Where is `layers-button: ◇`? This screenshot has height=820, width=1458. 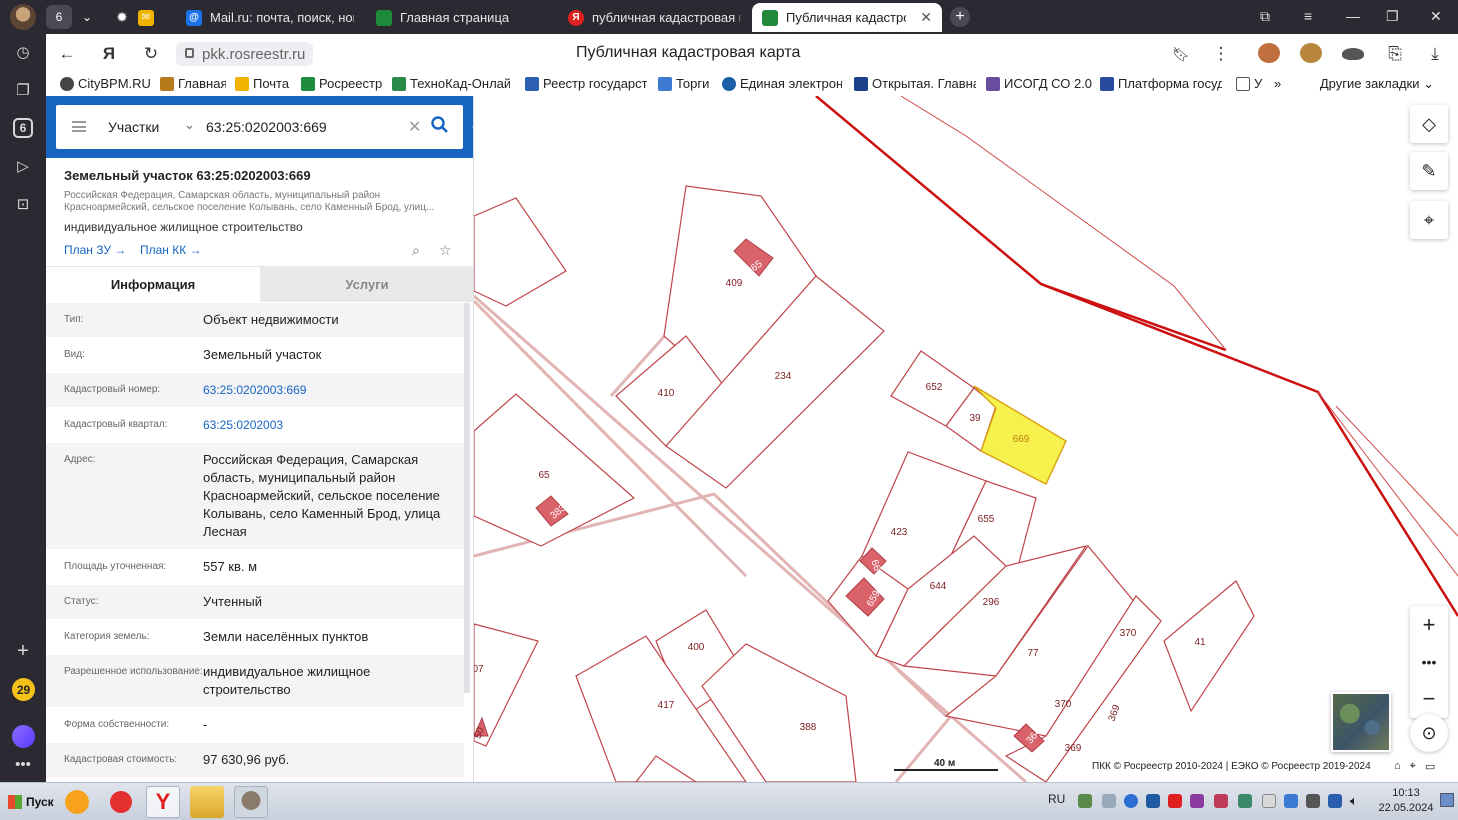
layers-button: ◇ is located at coordinates (1429, 124).